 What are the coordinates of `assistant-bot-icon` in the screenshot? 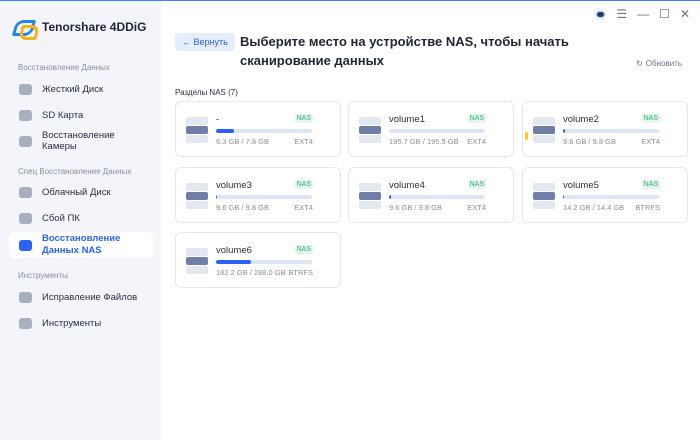 It's located at (601, 14).